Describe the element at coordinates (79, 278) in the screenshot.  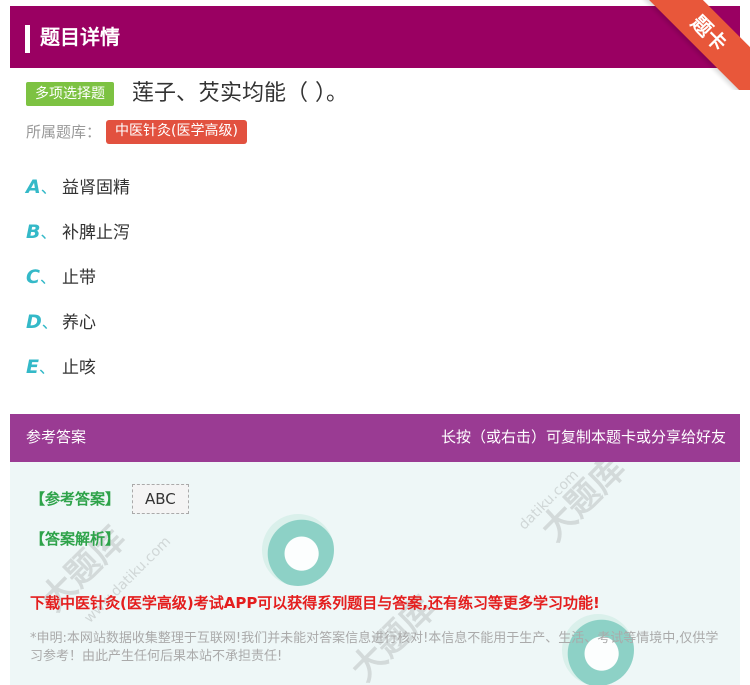
I see `option-text: 止带` at that location.